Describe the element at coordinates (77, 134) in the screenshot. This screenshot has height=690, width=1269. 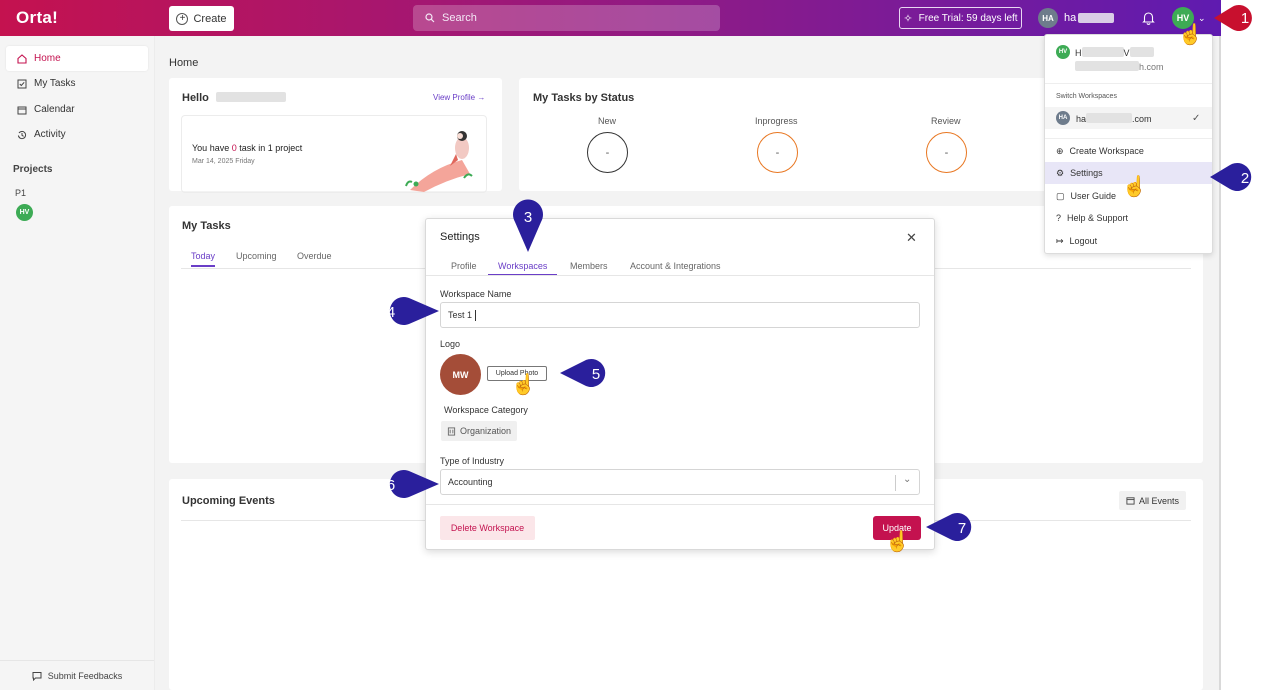
I see `sidebar-item-activity: Activity` at that location.